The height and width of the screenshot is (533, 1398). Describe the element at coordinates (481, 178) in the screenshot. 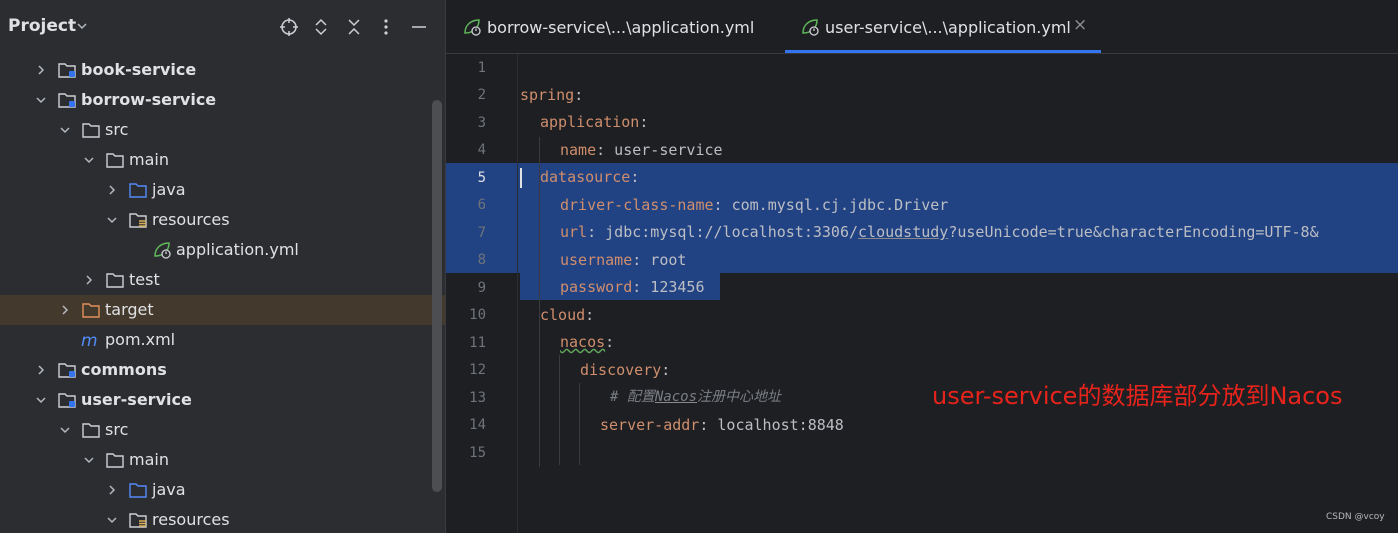

I see `line-number: 5` at that location.